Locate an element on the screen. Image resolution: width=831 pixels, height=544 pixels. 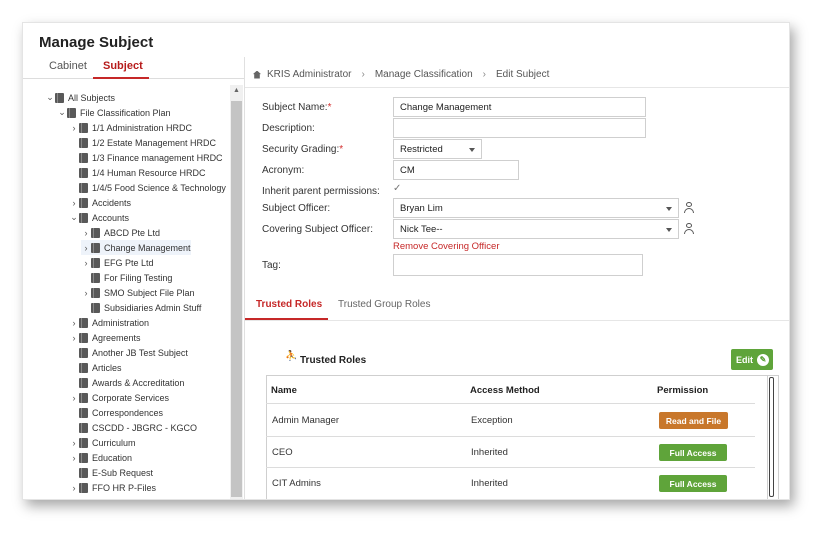
covering-officer-select: Nick Tee-- is located at coordinates (536, 229).